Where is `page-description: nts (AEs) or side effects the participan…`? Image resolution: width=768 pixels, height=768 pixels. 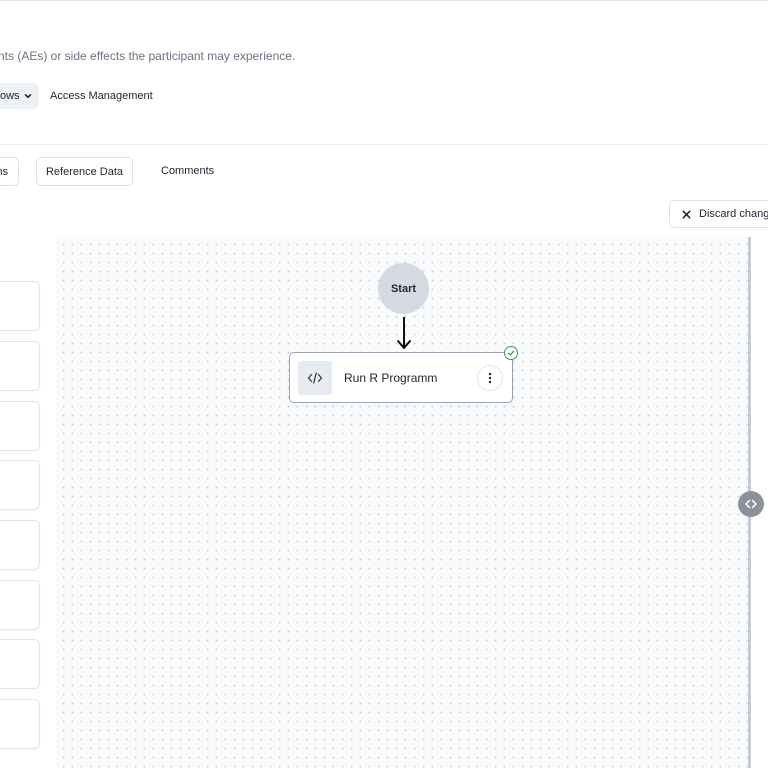
page-description: nts (AEs) or side effects the participan… is located at coordinates (148, 56).